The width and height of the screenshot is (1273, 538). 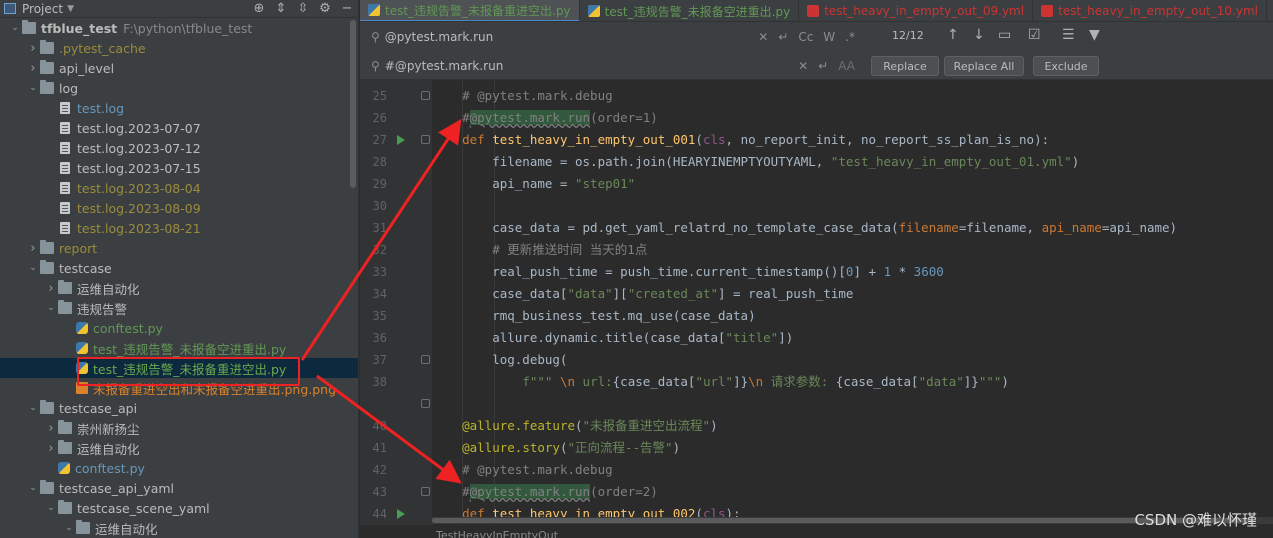 What do you see at coordinates (503, 183) in the screenshot?
I see `code-token: api_name =` at bounding box center [503, 183].